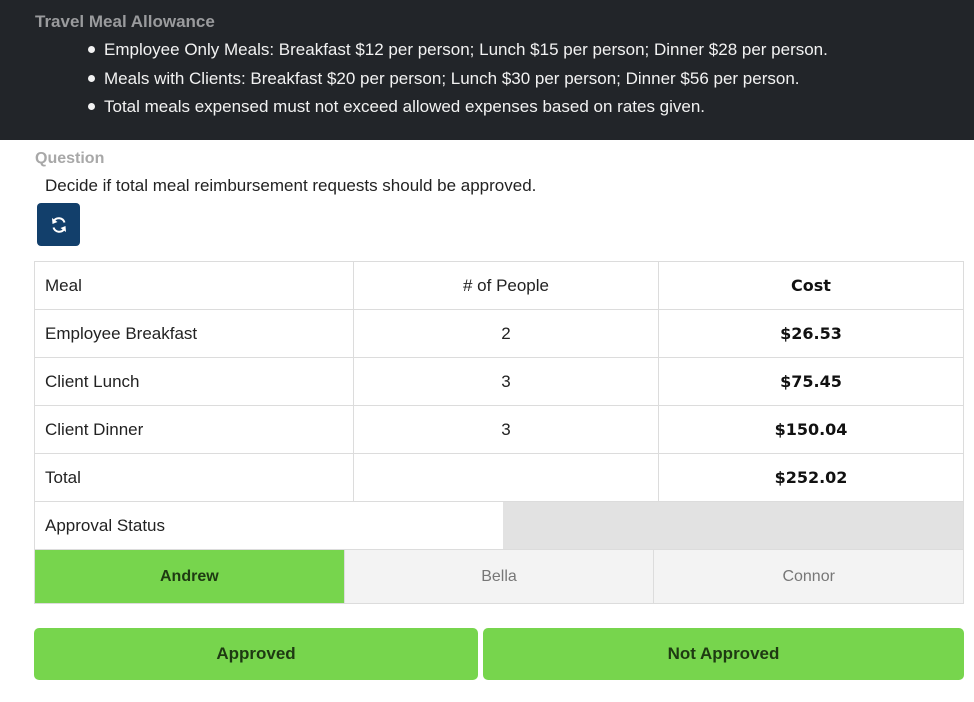 The height and width of the screenshot is (702, 974). Describe the element at coordinates (723, 654) in the screenshot. I see `not-approved-button: Not Approved` at that location.